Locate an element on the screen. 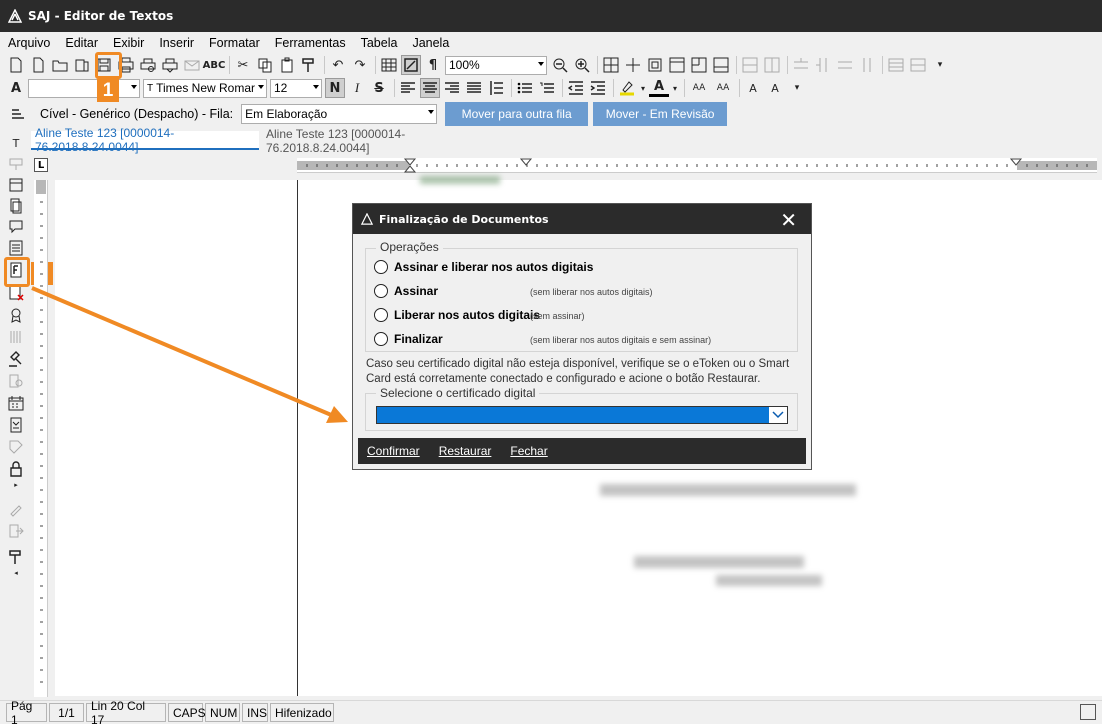 Image resolution: width=1102 pixels, height=724 pixels. certificate-select is located at coordinates (582, 415).